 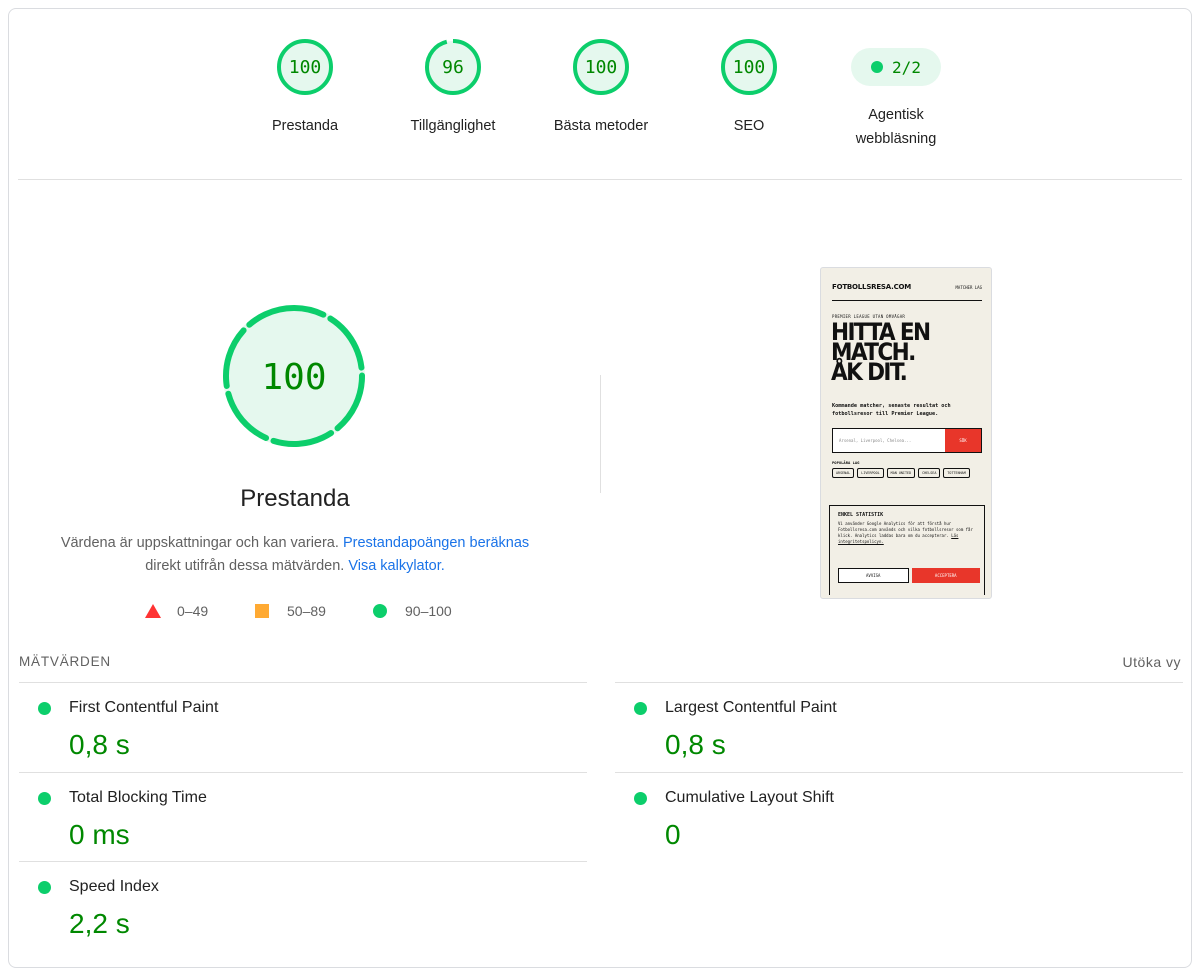 I want to click on desc-text: direkt utifrån dessa mätvärden., so click(x=245, y=566).